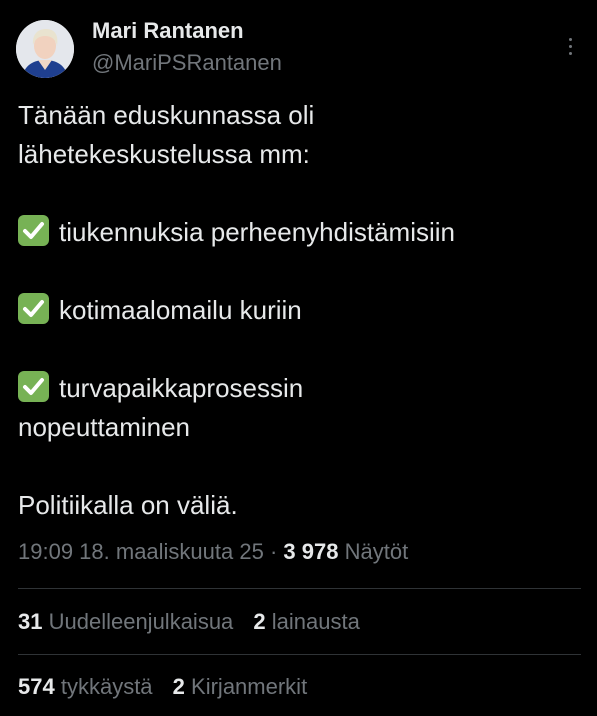 The image size is (597, 716). Describe the element at coordinates (168, 31) in the screenshot. I see `author-name: Mari Rantanen` at that location.